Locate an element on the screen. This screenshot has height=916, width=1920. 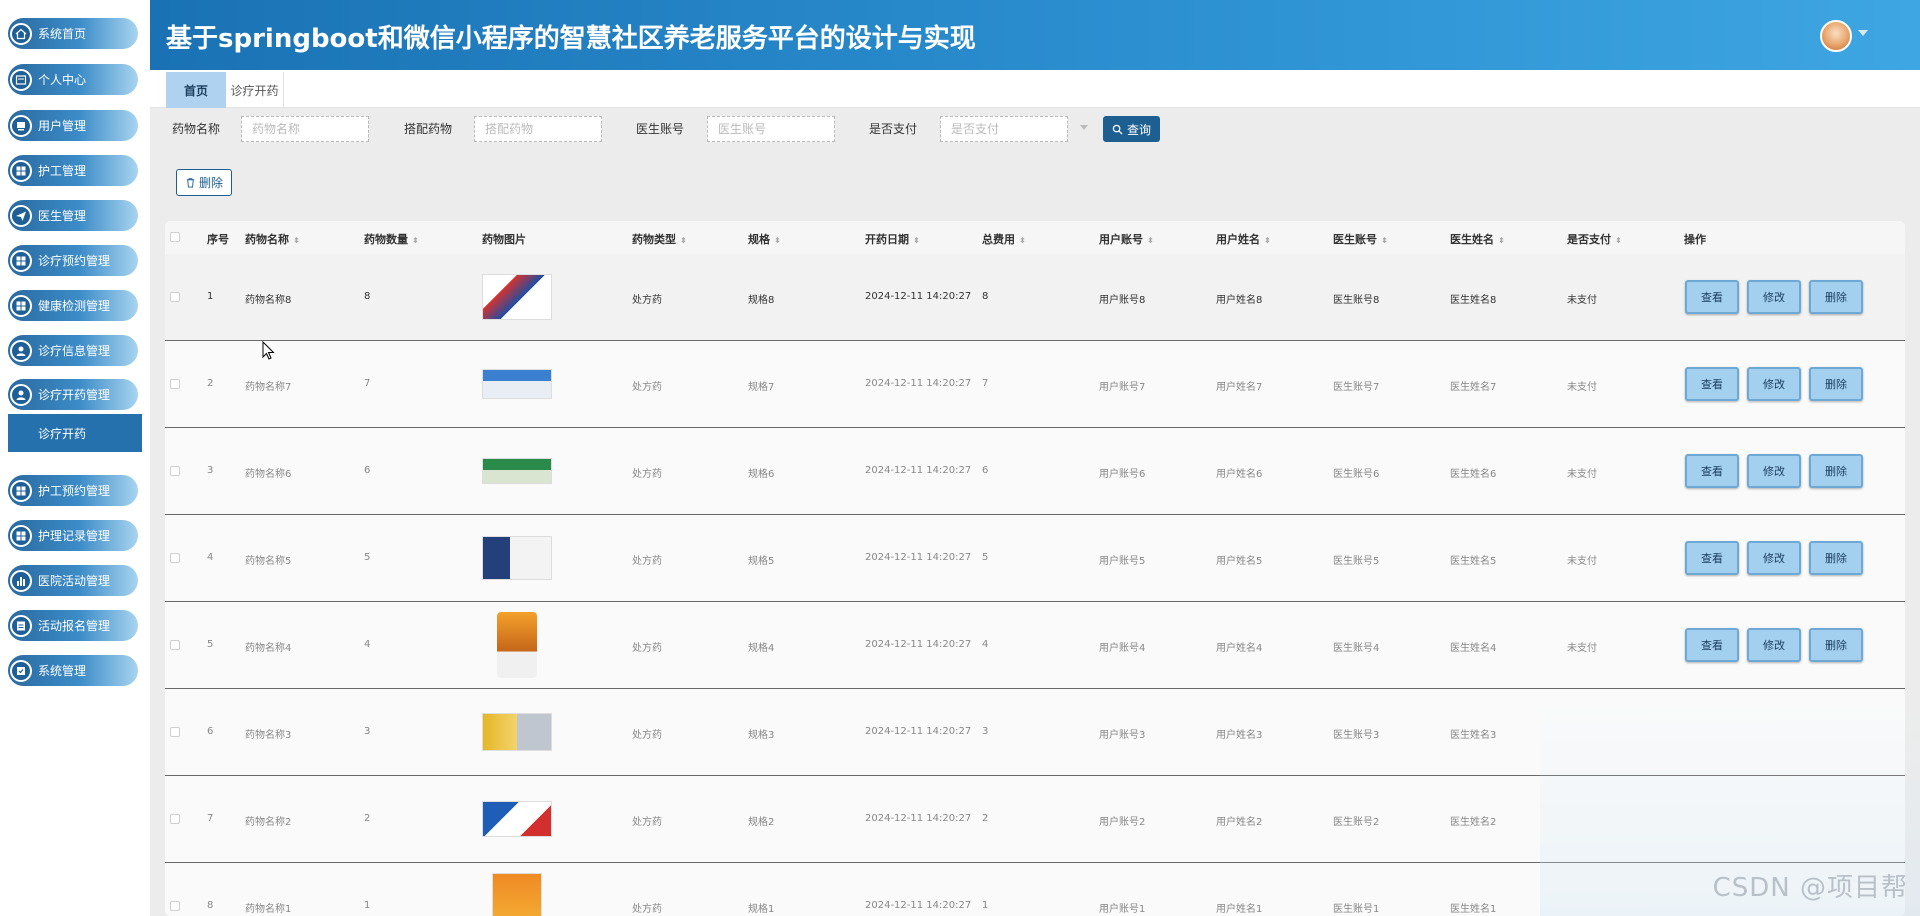
sidebar-item-label: 系统管理 is located at coordinates (62, 671).